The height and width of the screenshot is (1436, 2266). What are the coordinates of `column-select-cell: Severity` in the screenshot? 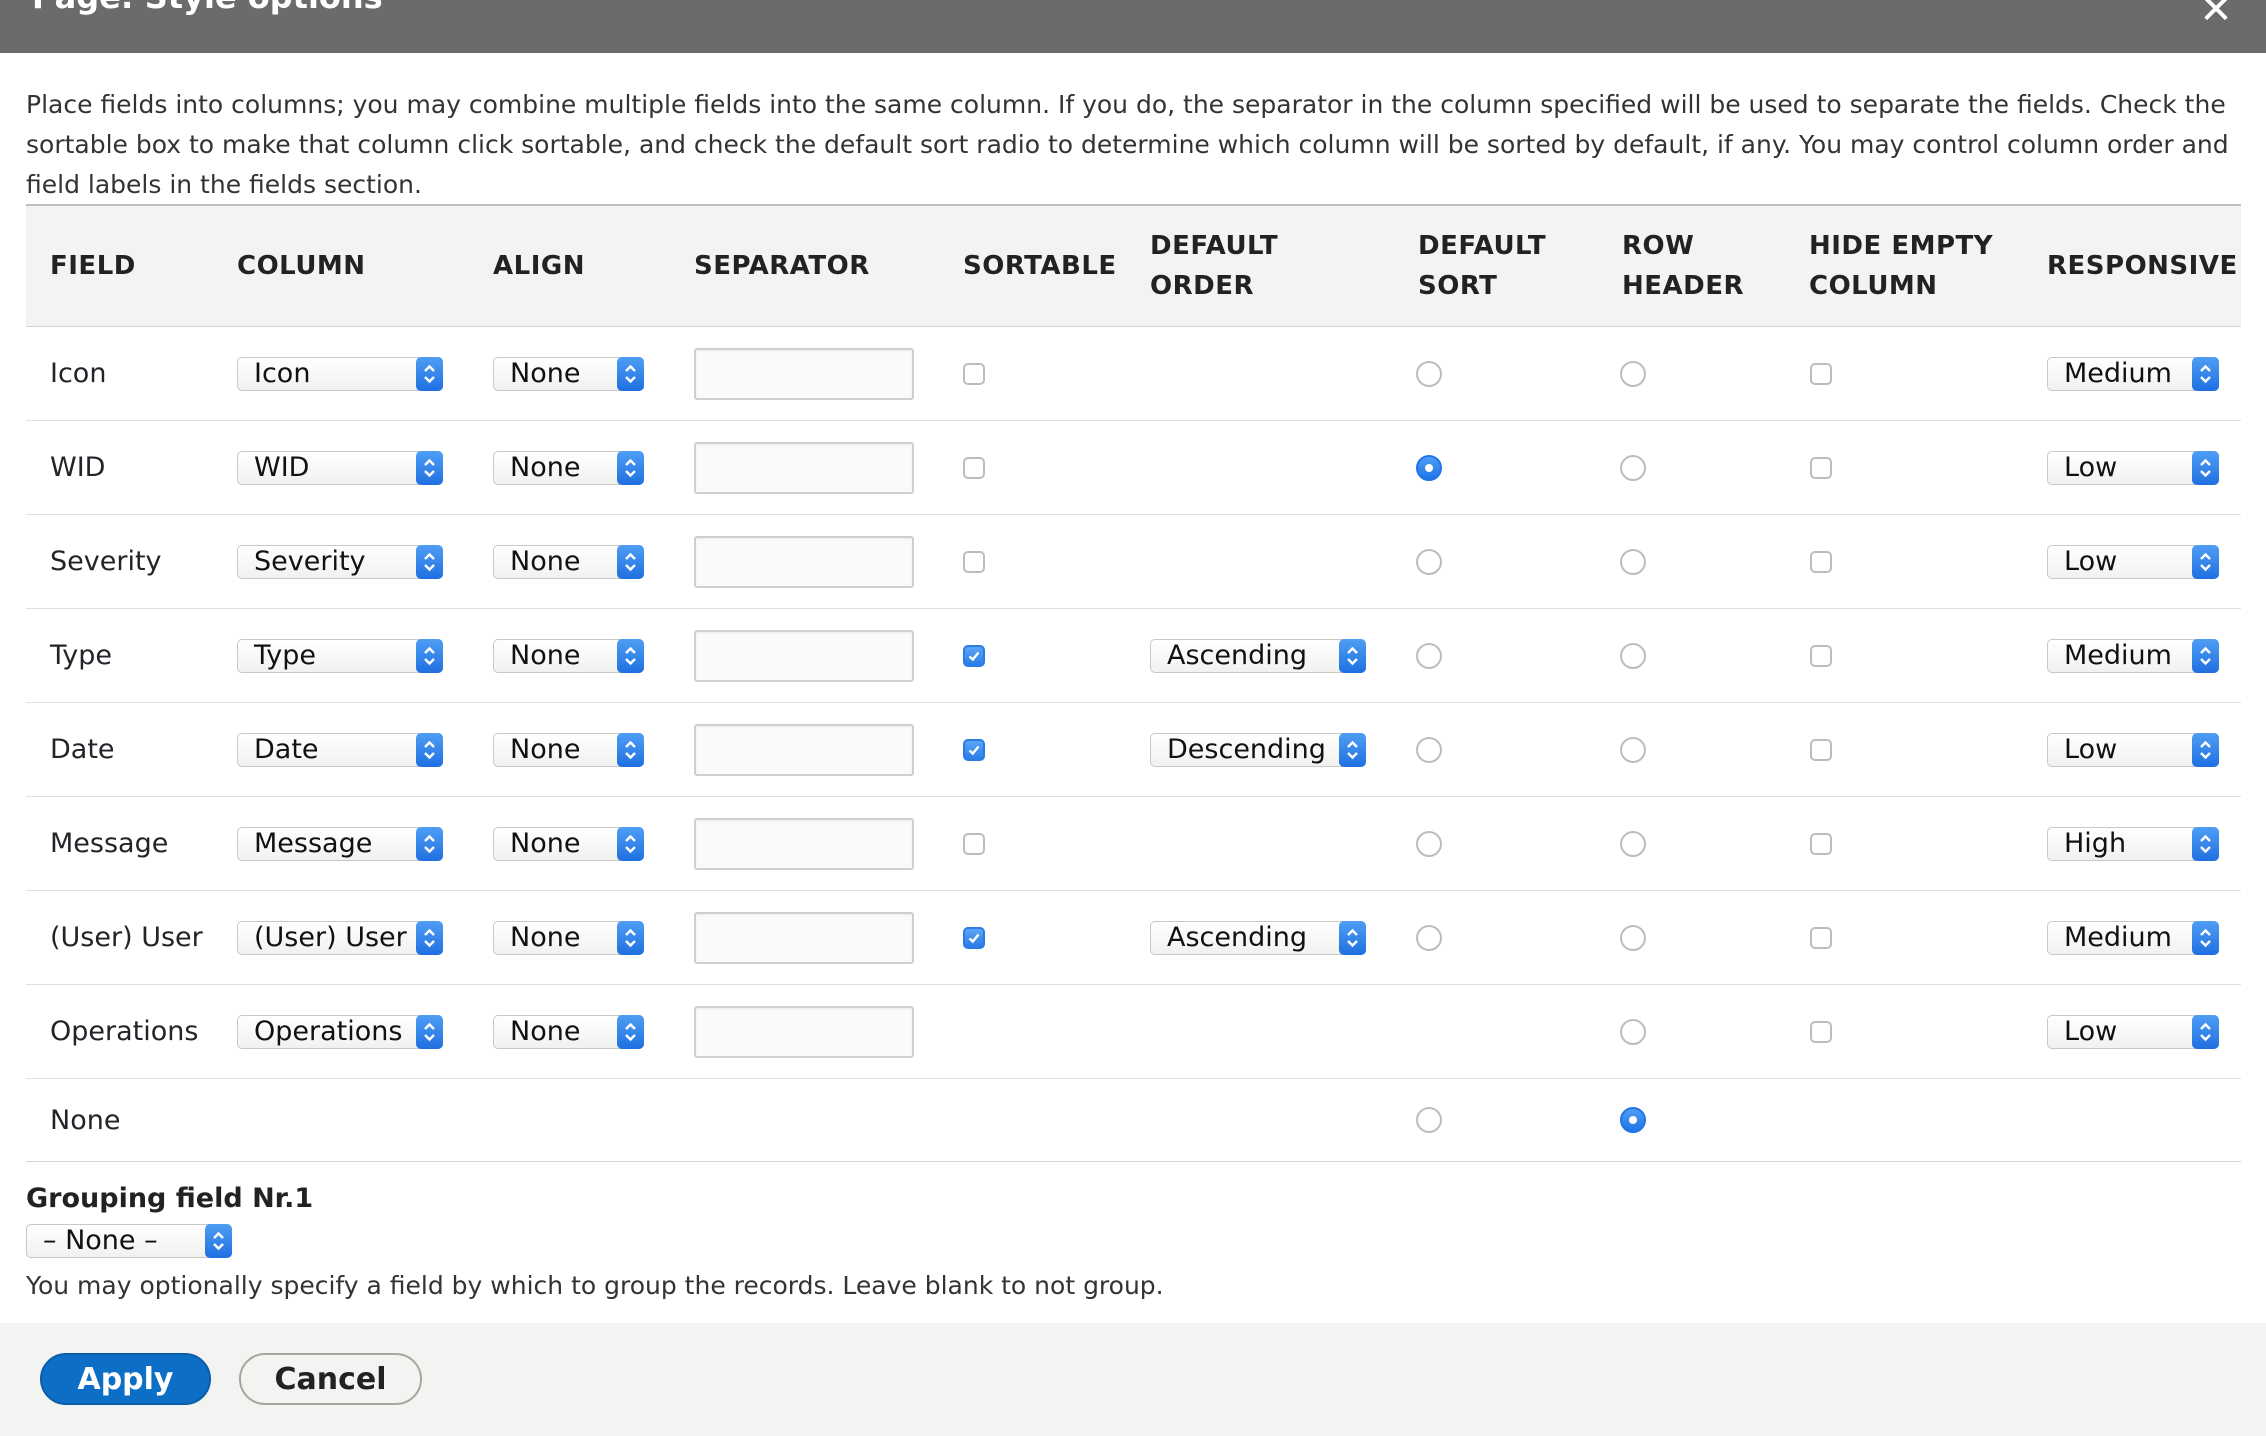 It's located at (340, 561).